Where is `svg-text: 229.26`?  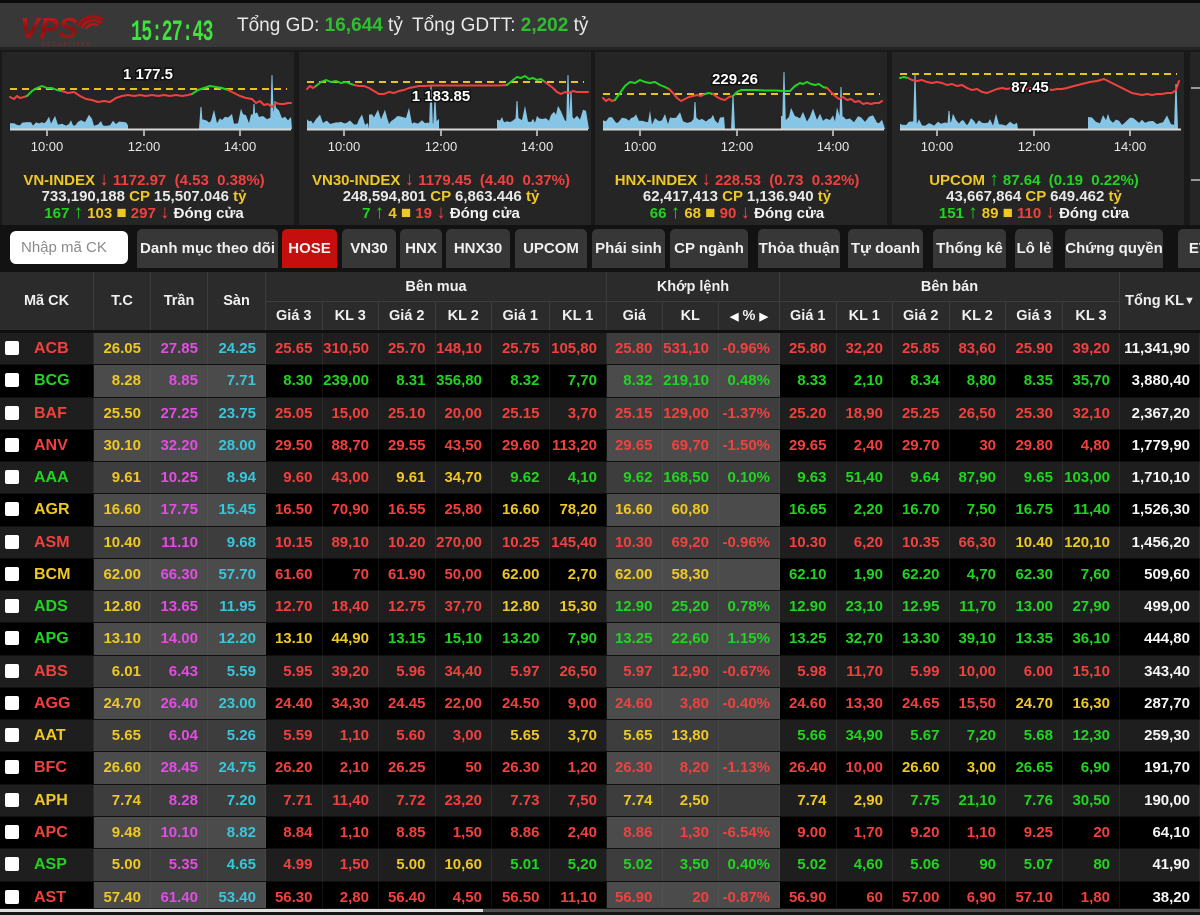 svg-text: 229.26 is located at coordinates (735, 79).